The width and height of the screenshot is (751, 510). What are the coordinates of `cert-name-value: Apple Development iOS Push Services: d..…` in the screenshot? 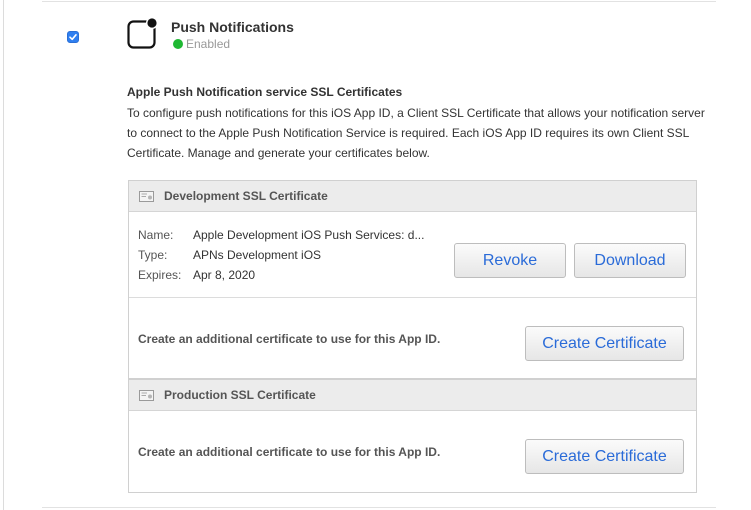 It's located at (309, 235).